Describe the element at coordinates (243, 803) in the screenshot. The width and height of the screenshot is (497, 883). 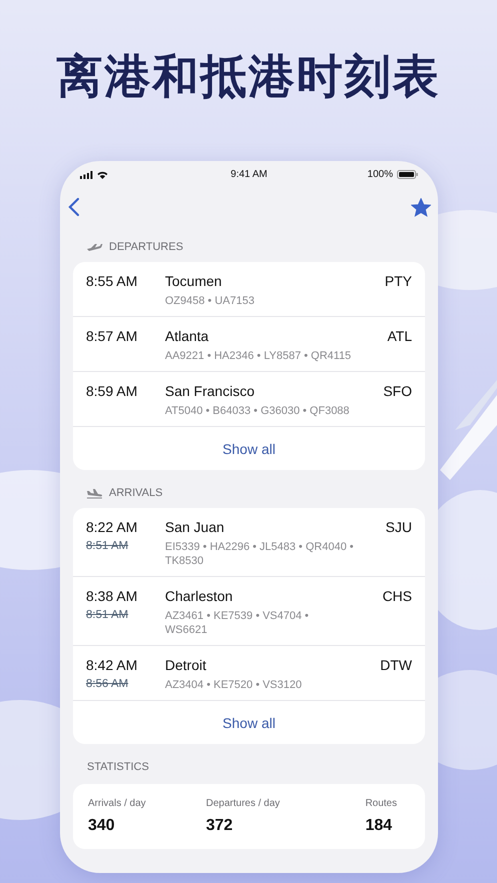
I see `stat-label: Departures / day` at that location.